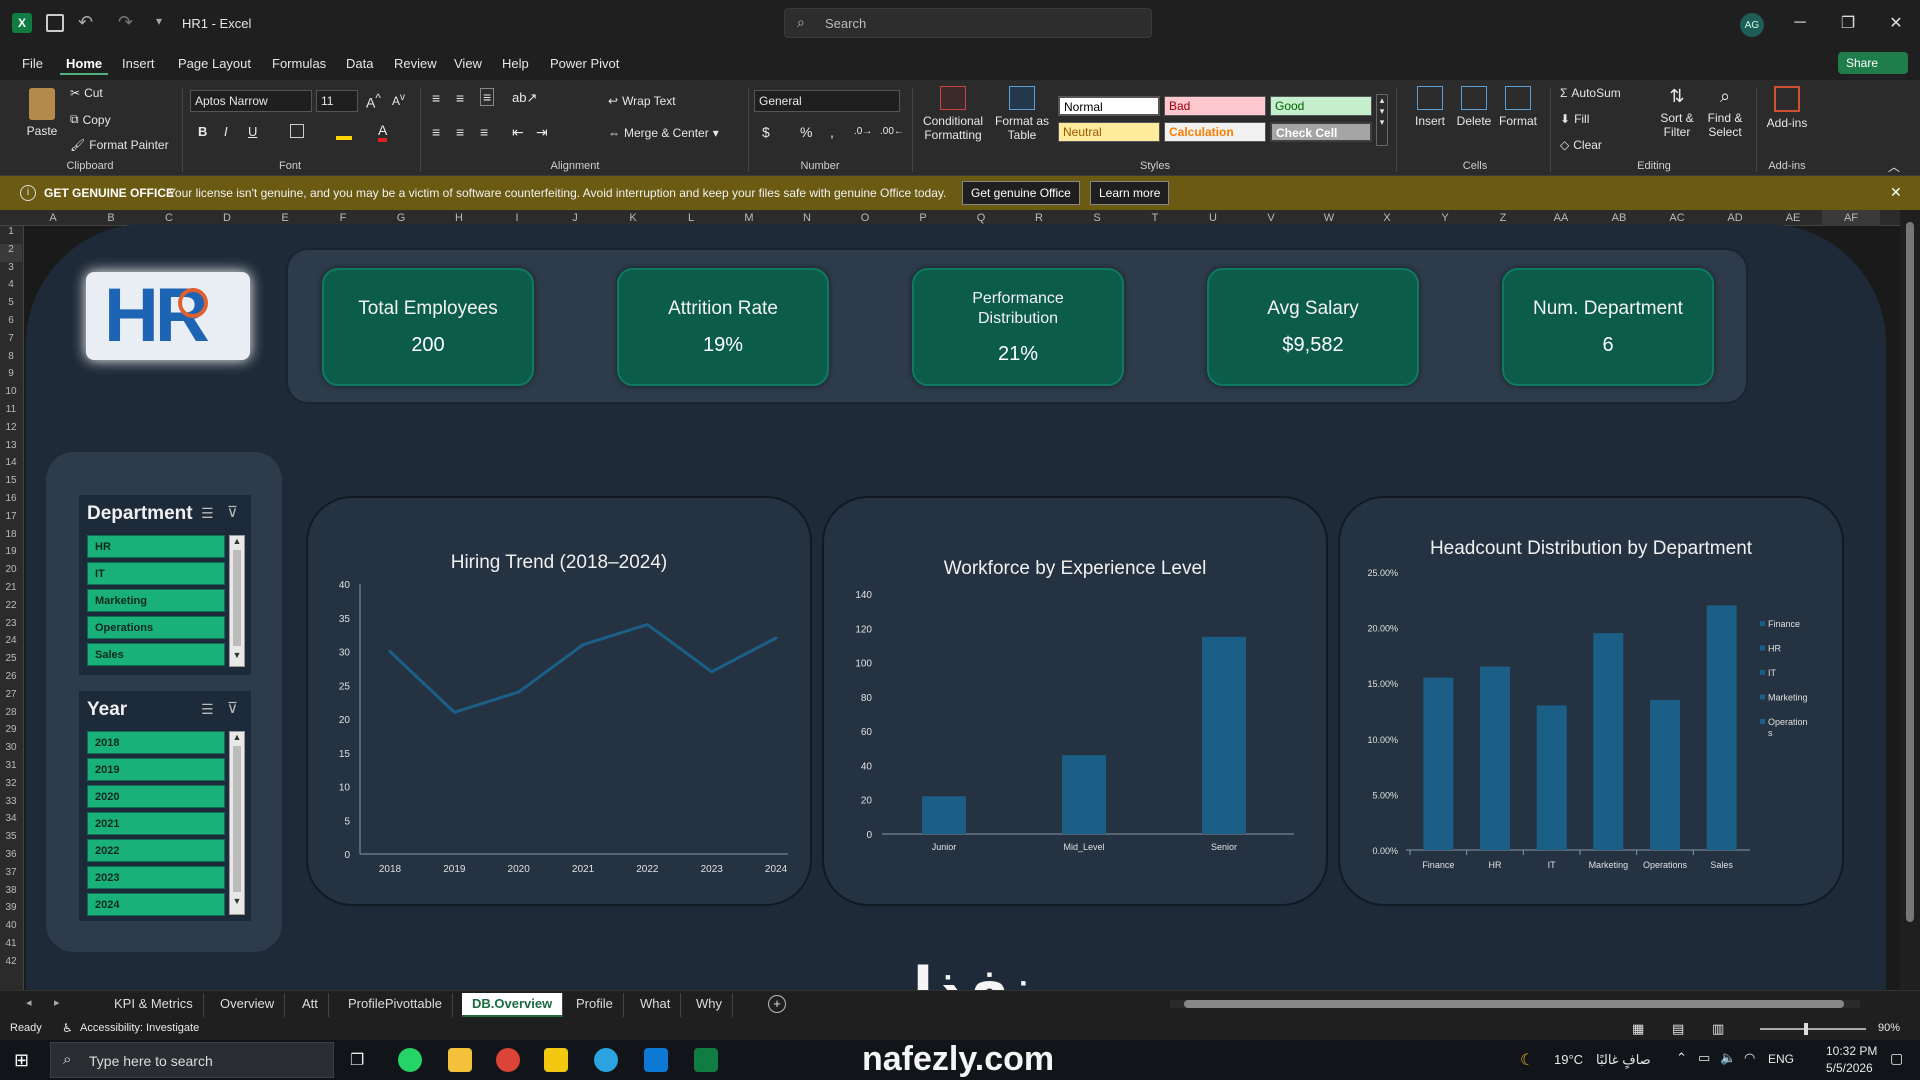  What do you see at coordinates (709, 1005) in the screenshot?
I see `tab-why: Why` at bounding box center [709, 1005].